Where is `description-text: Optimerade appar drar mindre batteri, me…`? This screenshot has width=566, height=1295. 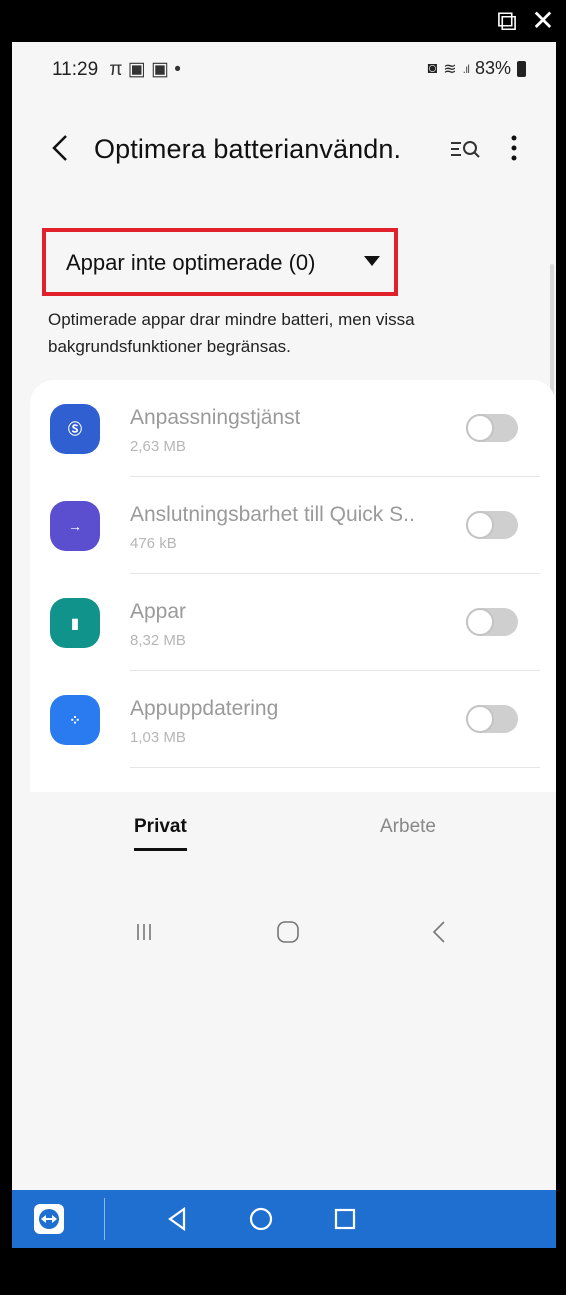 description-text: Optimerade appar drar mindre batteri, me… is located at coordinates (231, 333).